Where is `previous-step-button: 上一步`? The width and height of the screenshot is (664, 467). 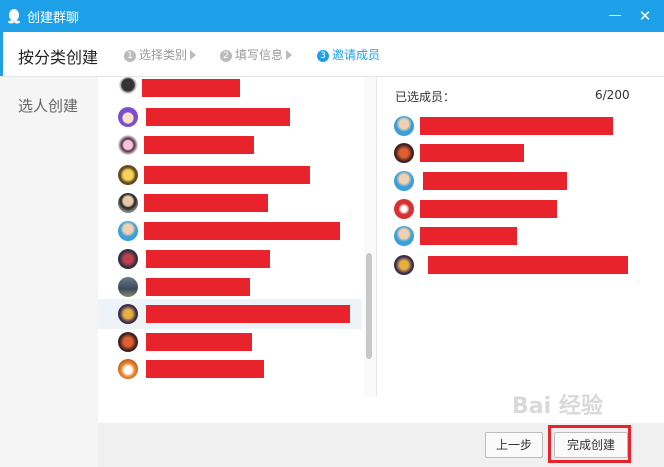
previous-step-button: 上一步 is located at coordinates (514, 445).